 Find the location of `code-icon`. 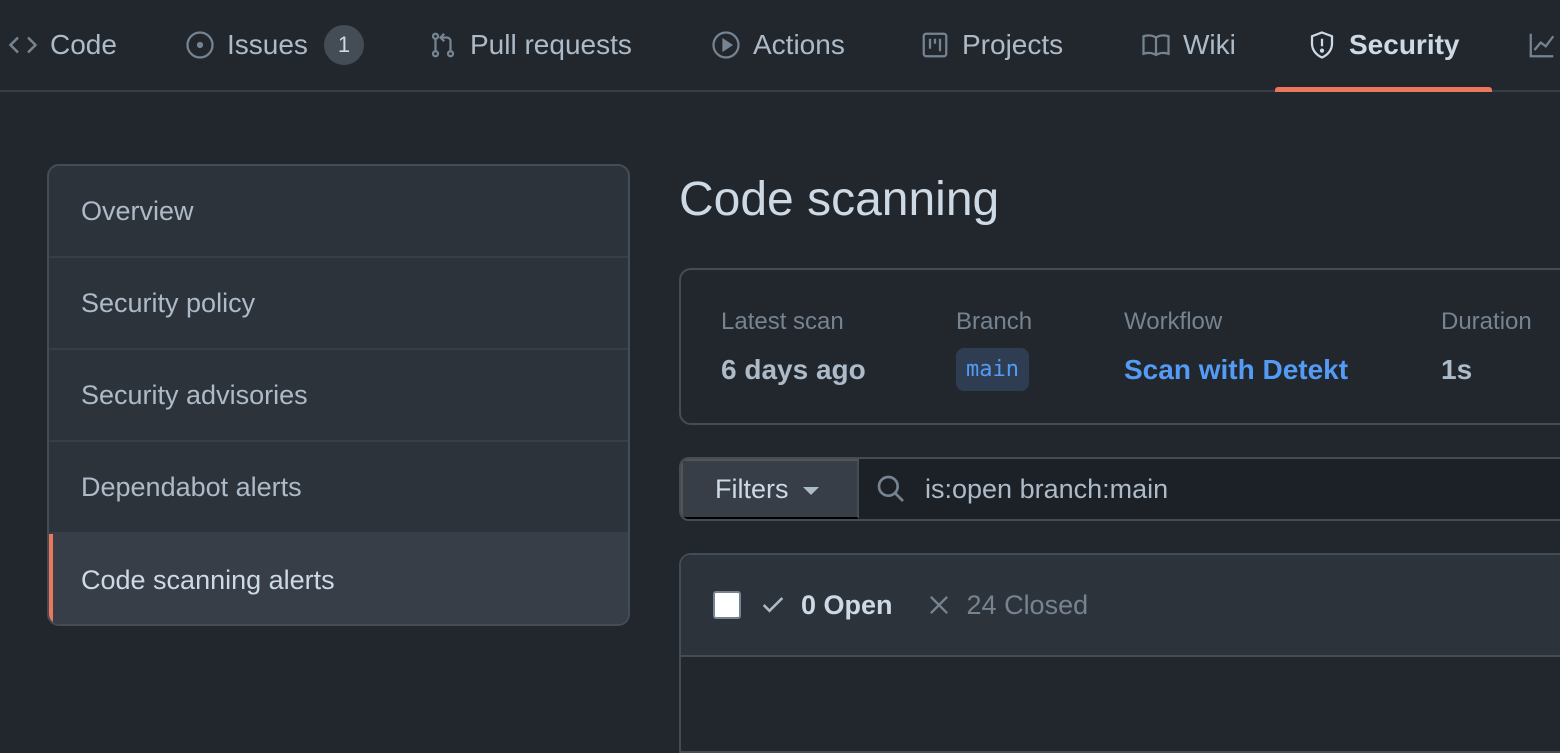

code-icon is located at coordinates (23, 45).